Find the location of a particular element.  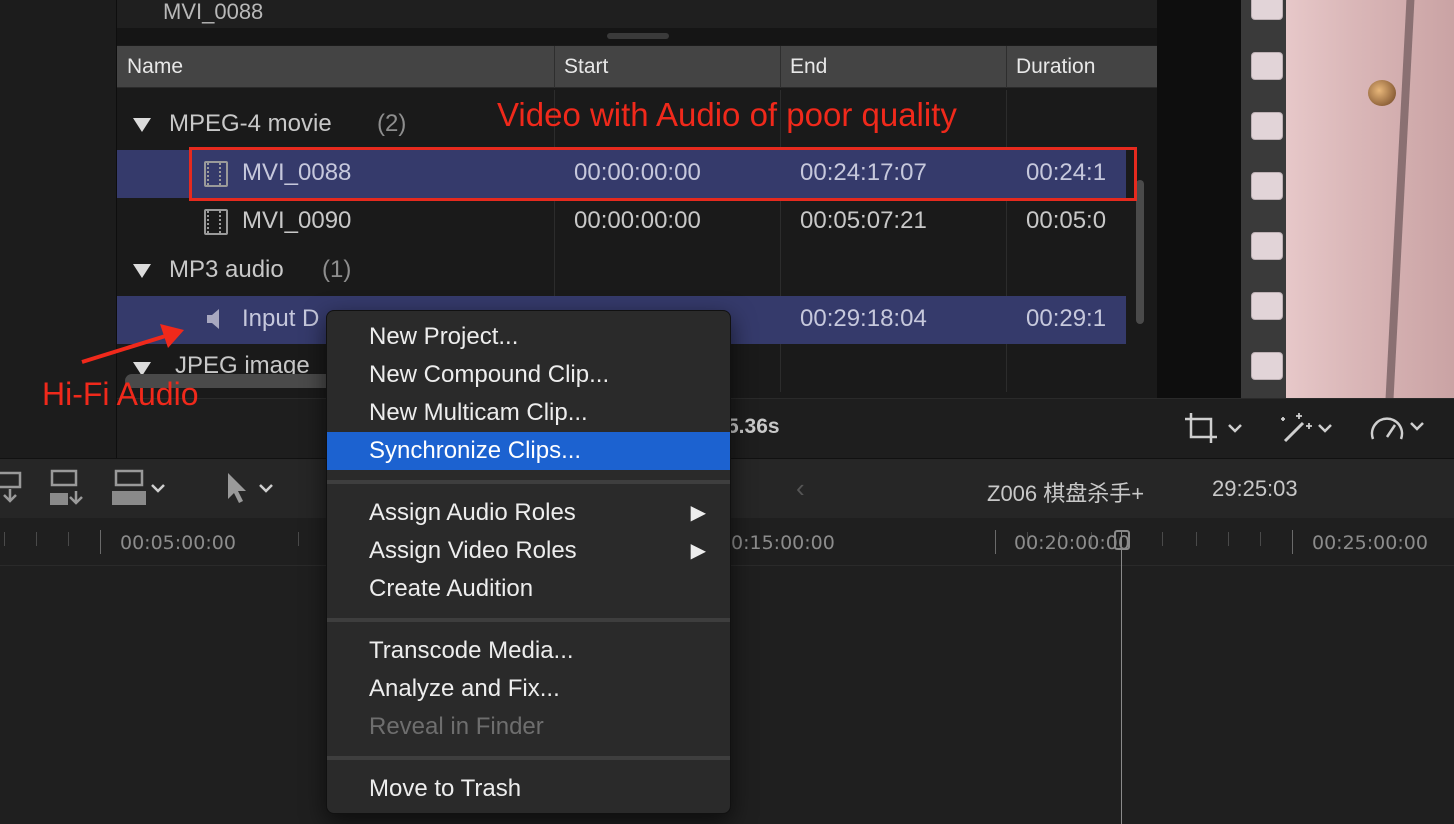

film-clip-icon is located at coordinates (216, 222).